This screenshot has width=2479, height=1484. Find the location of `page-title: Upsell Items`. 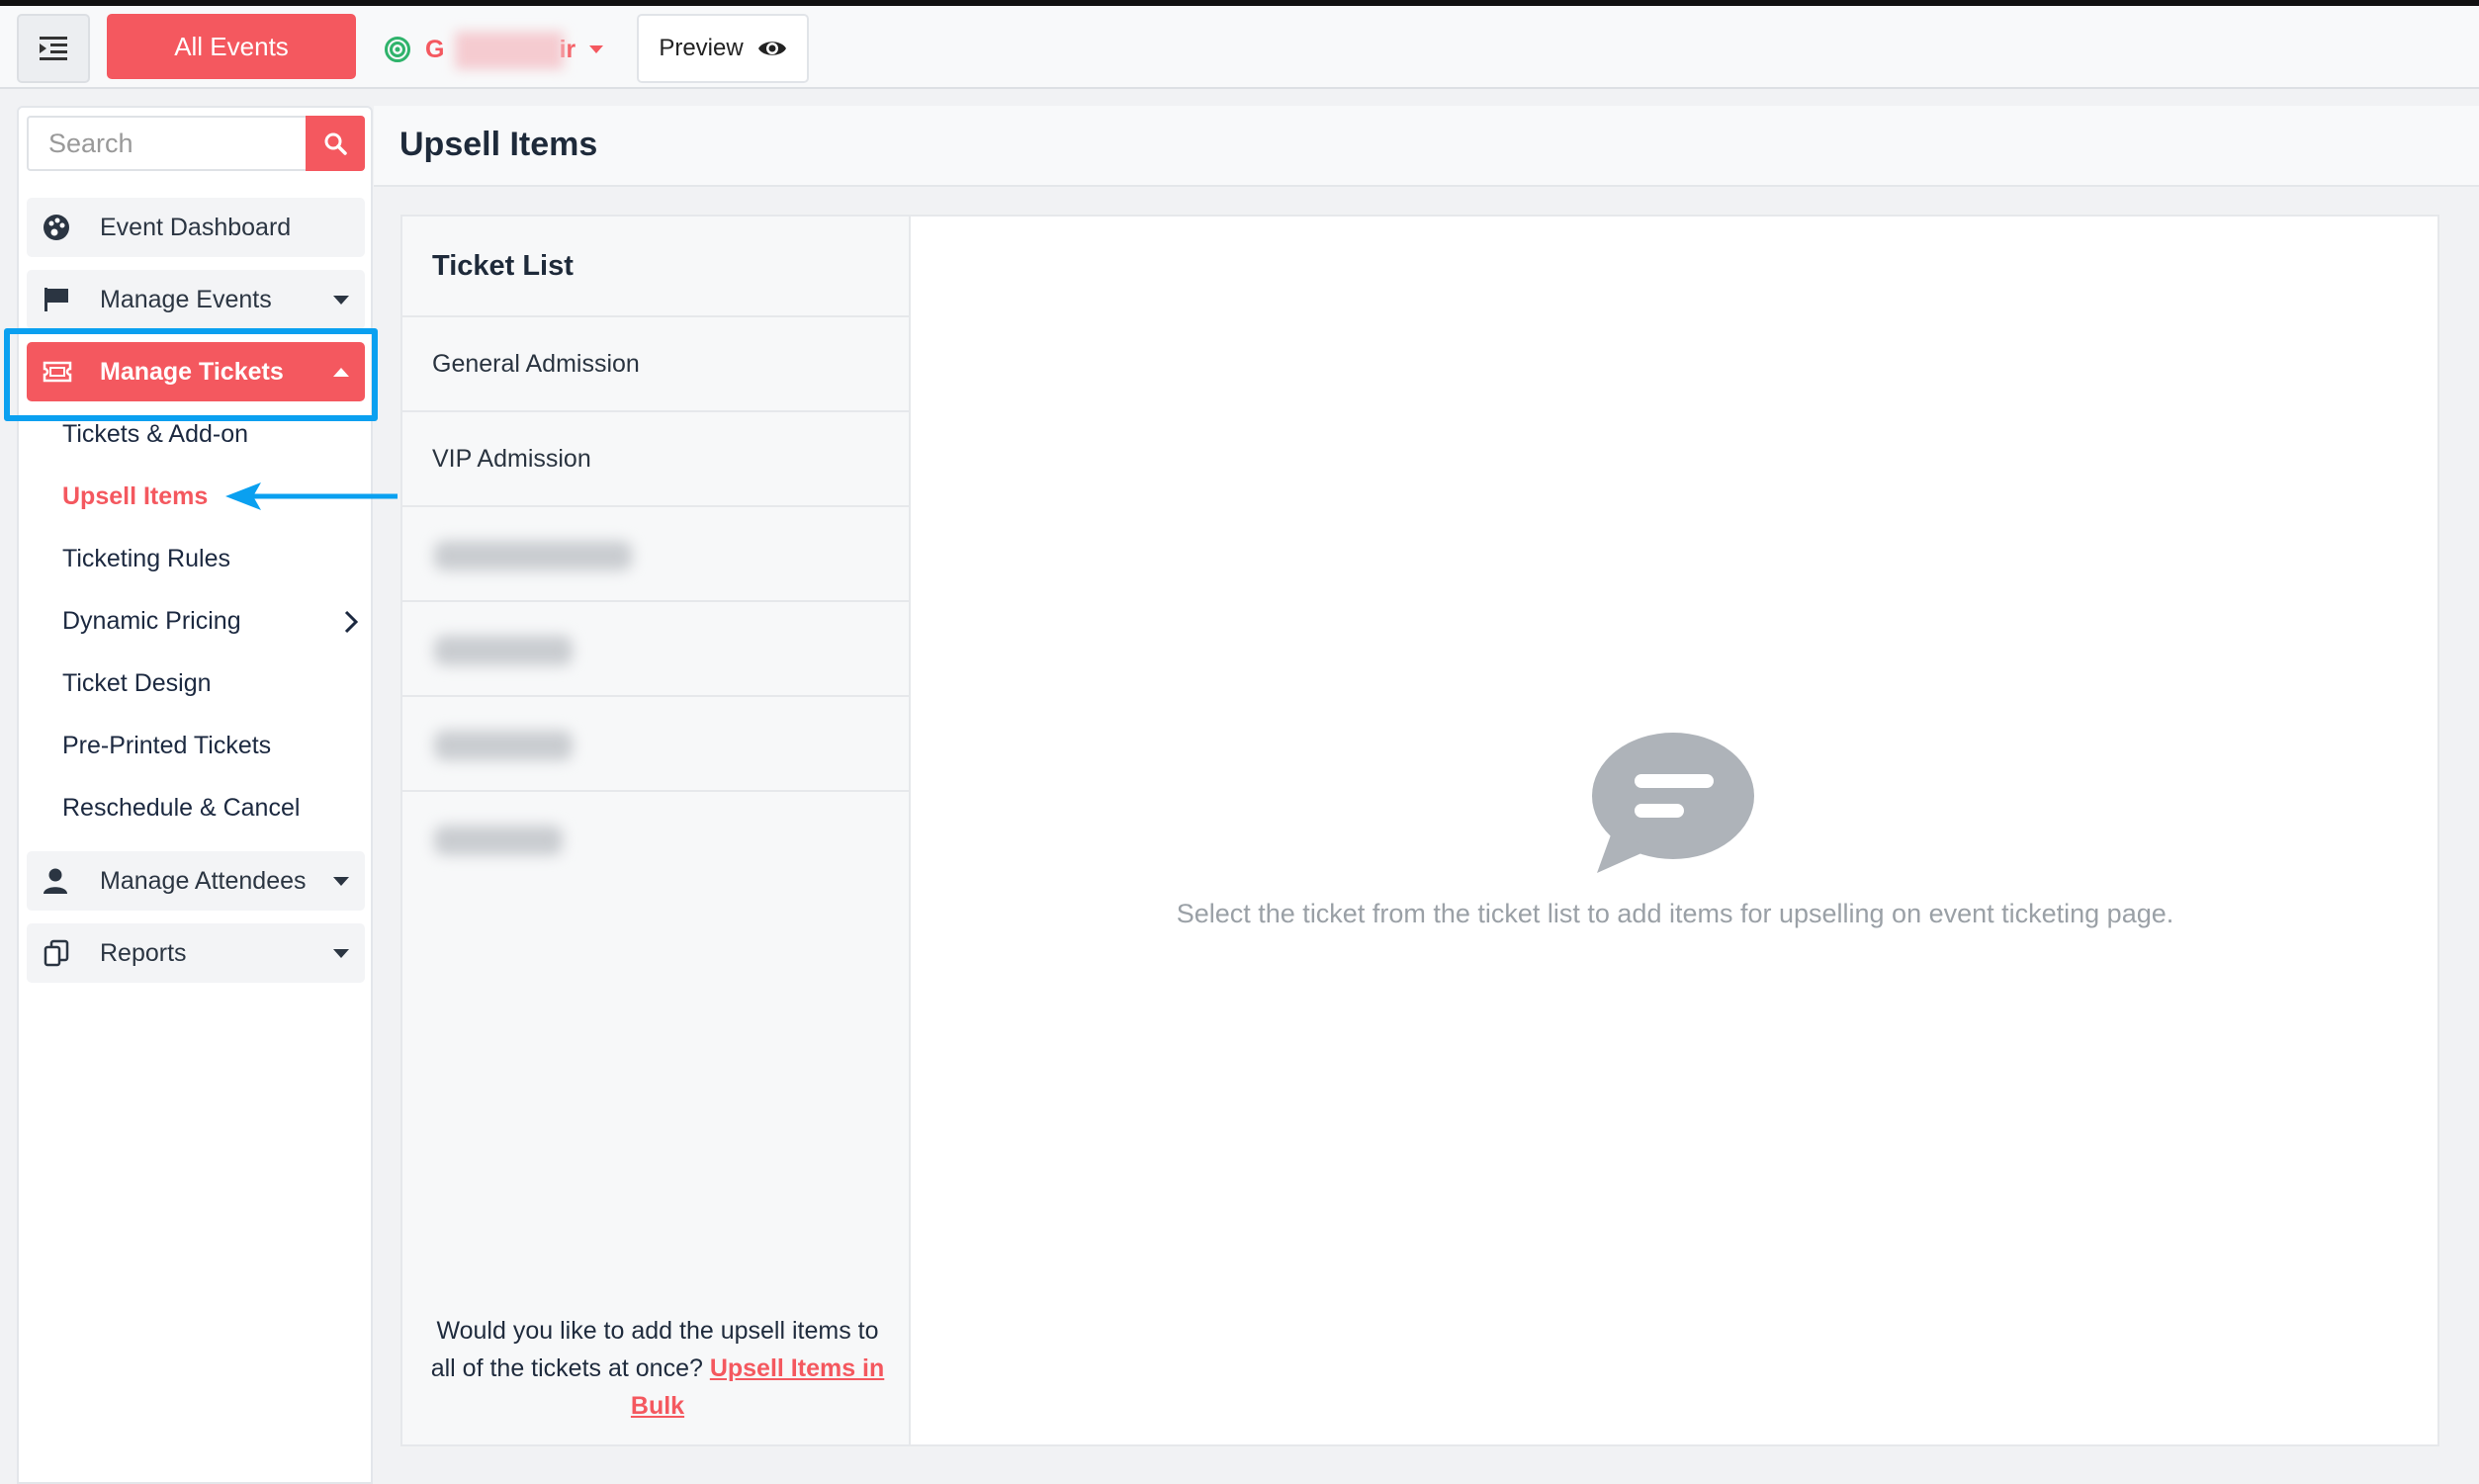

page-title: Upsell Items is located at coordinates (498, 144).